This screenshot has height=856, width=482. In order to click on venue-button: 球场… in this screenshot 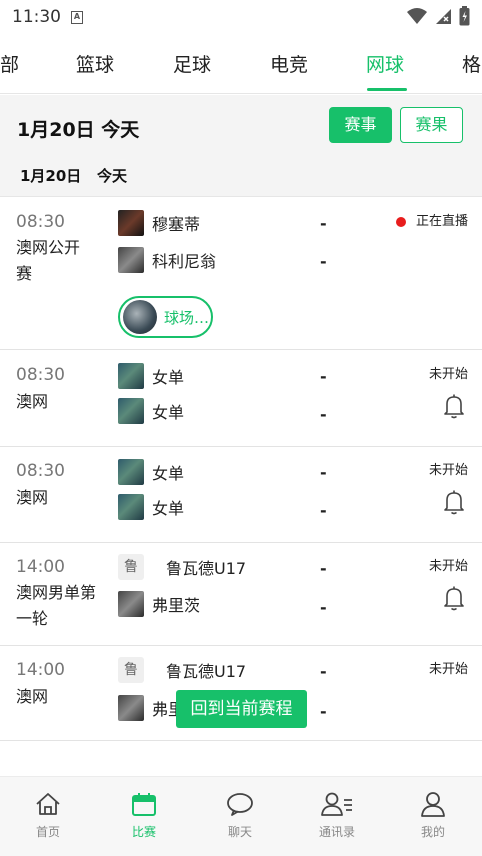, I will do `click(165, 317)`.